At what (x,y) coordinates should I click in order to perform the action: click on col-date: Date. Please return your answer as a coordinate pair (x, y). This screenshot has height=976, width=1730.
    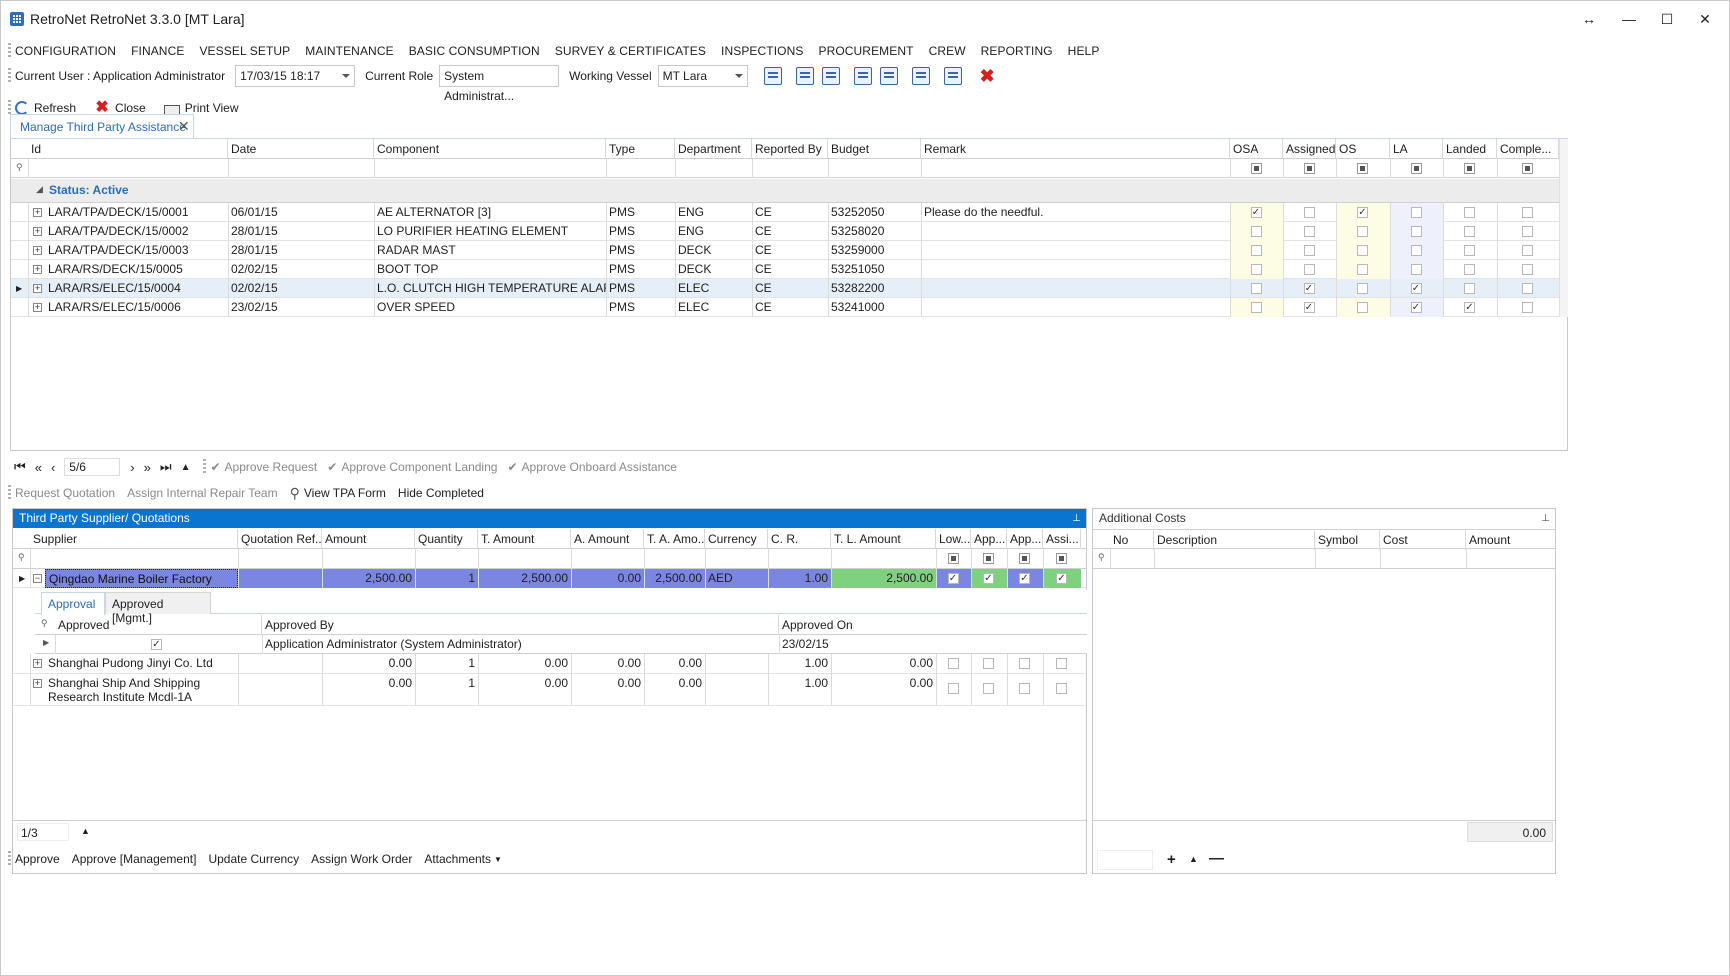
    Looking at the image, I should click on (301, 149).